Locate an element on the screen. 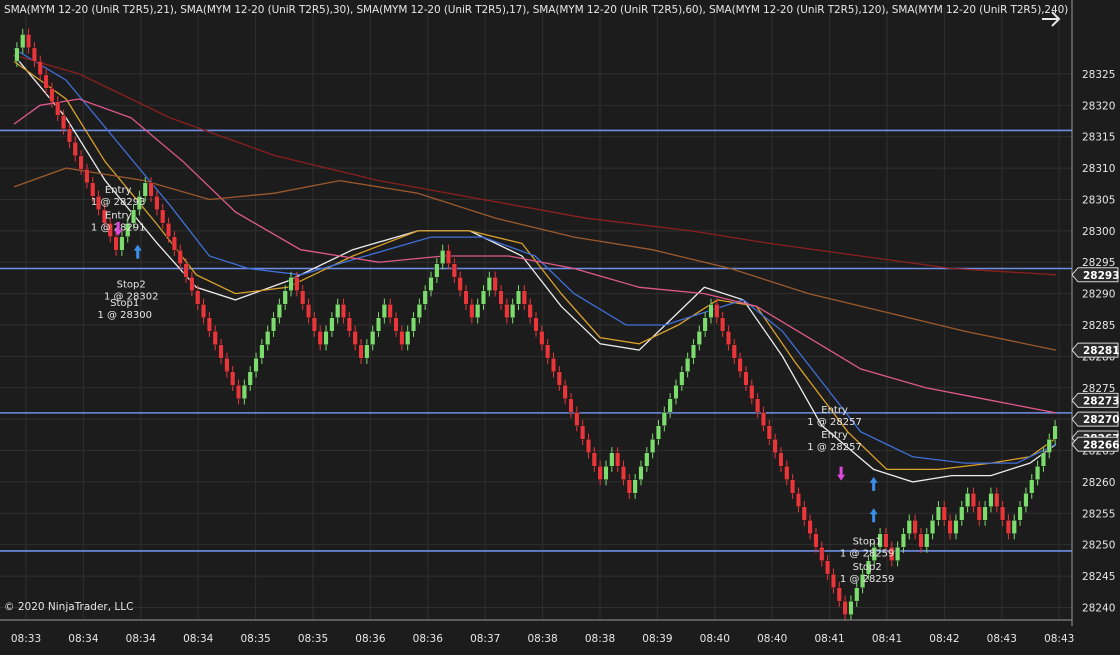 The width and height of the screenshot is (1120, 655). y-tick-label: 28260 is located at coordinates (1098, 483).